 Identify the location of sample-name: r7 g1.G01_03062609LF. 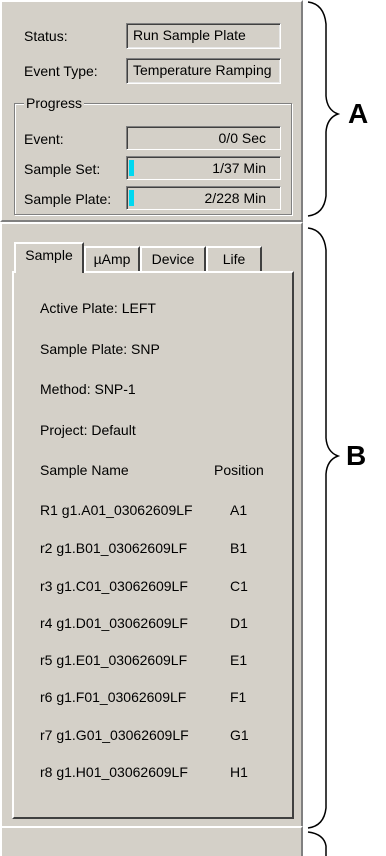
(114, 735).